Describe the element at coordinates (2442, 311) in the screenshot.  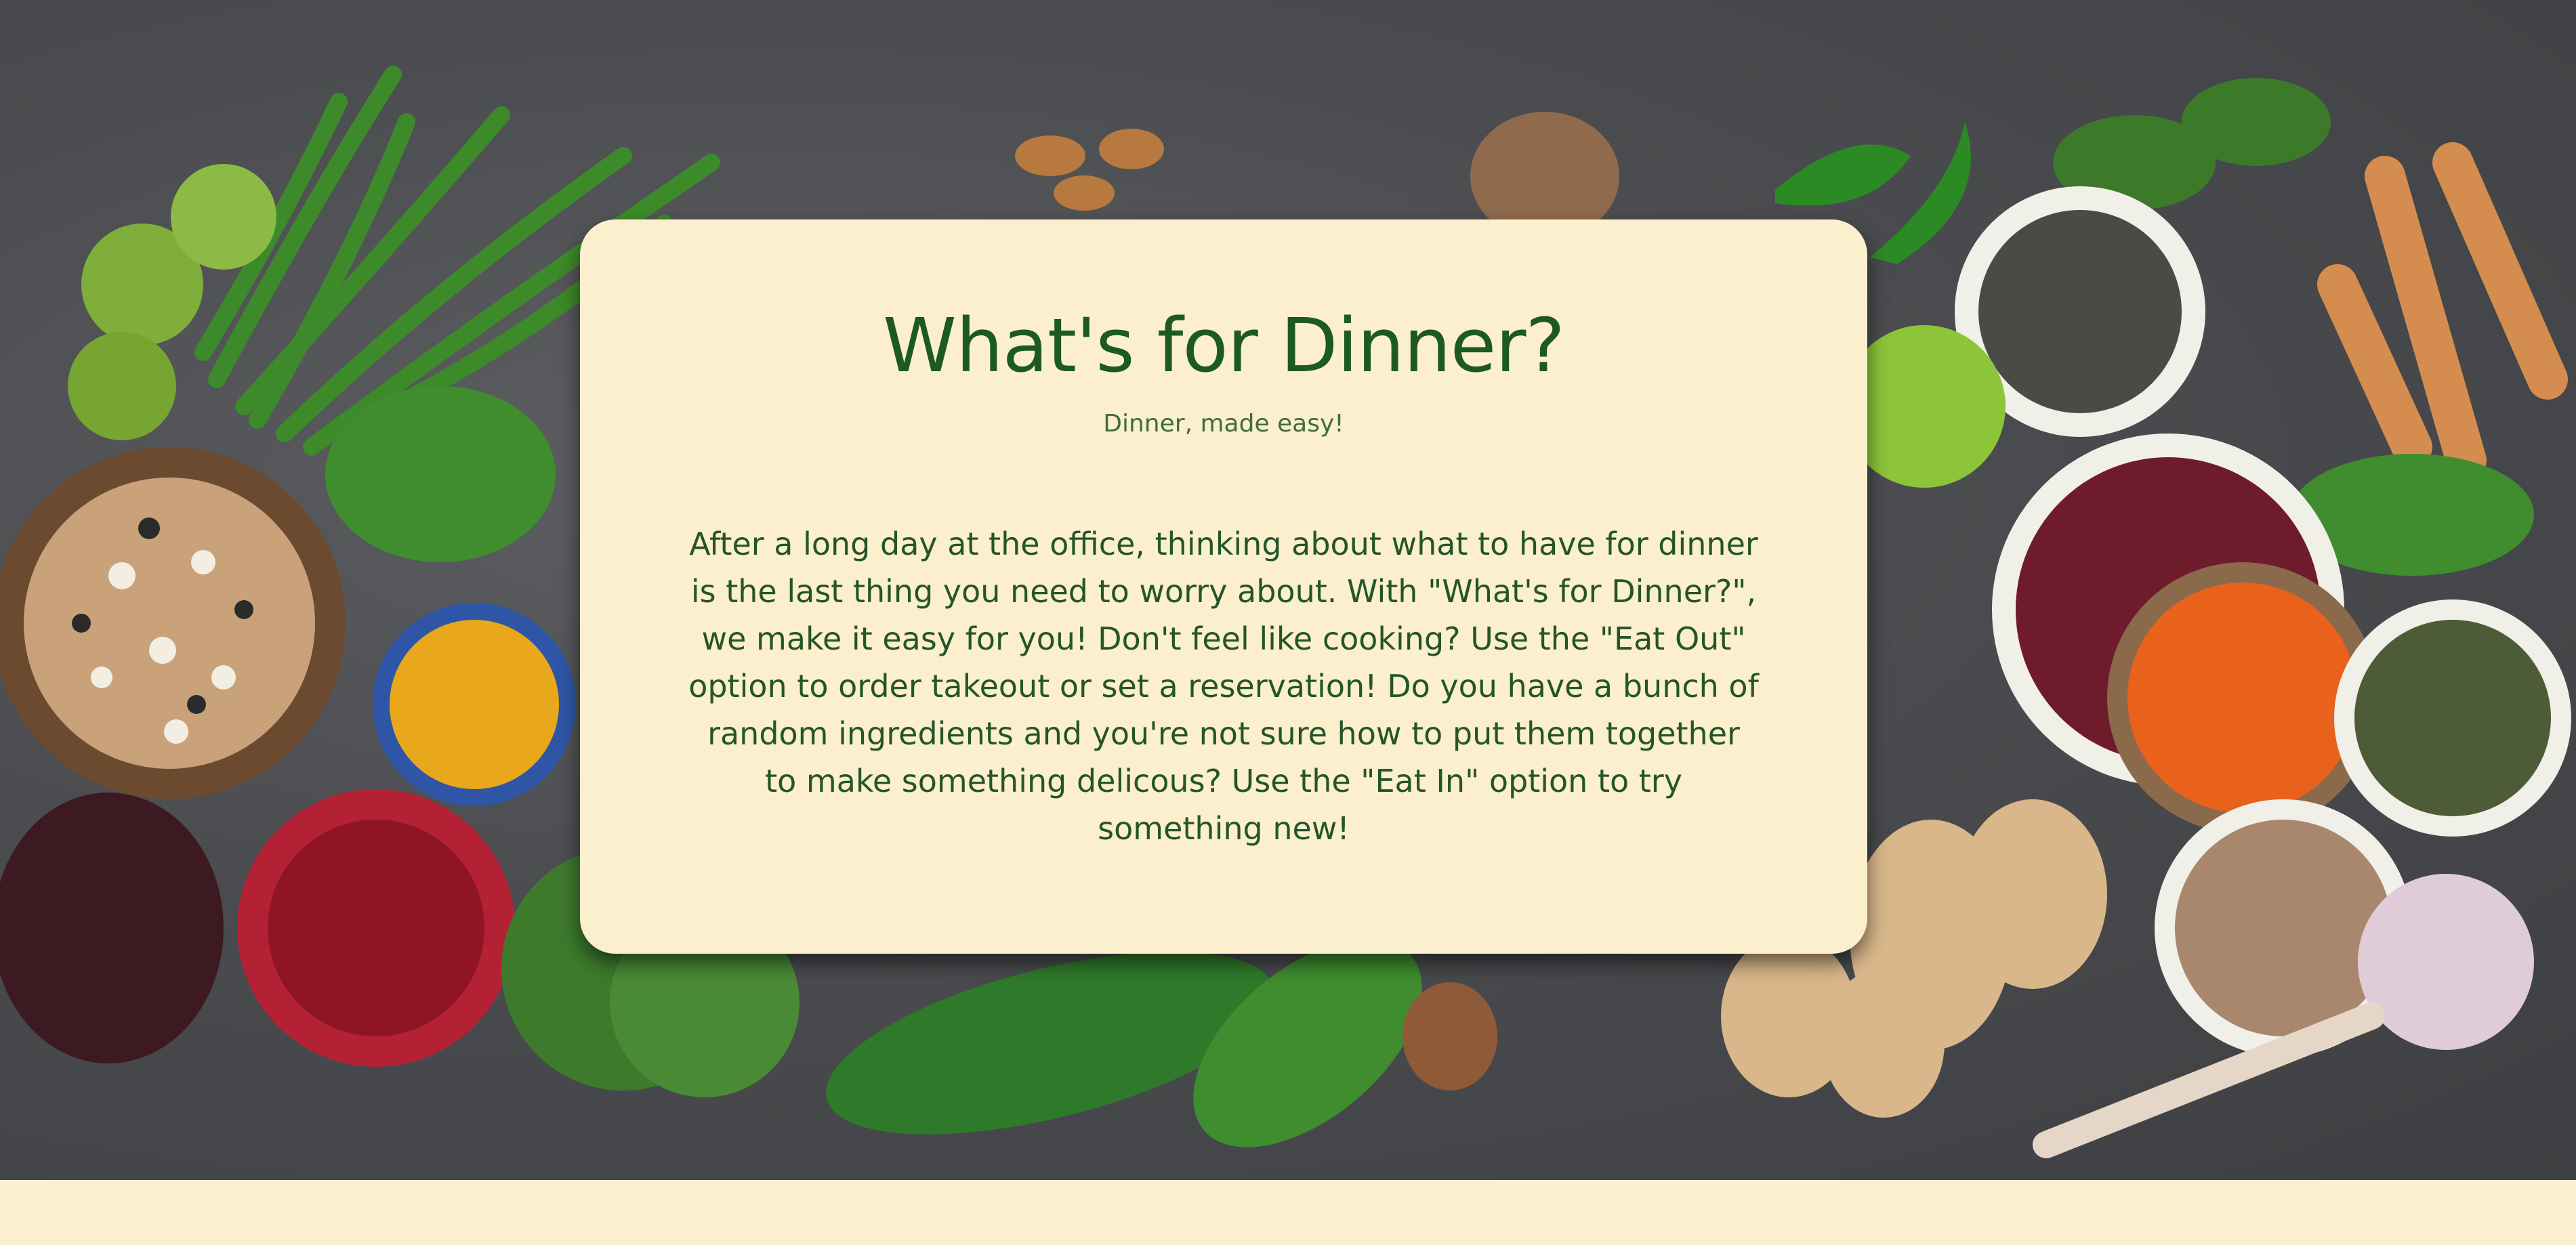
I see `carrots` at that location.